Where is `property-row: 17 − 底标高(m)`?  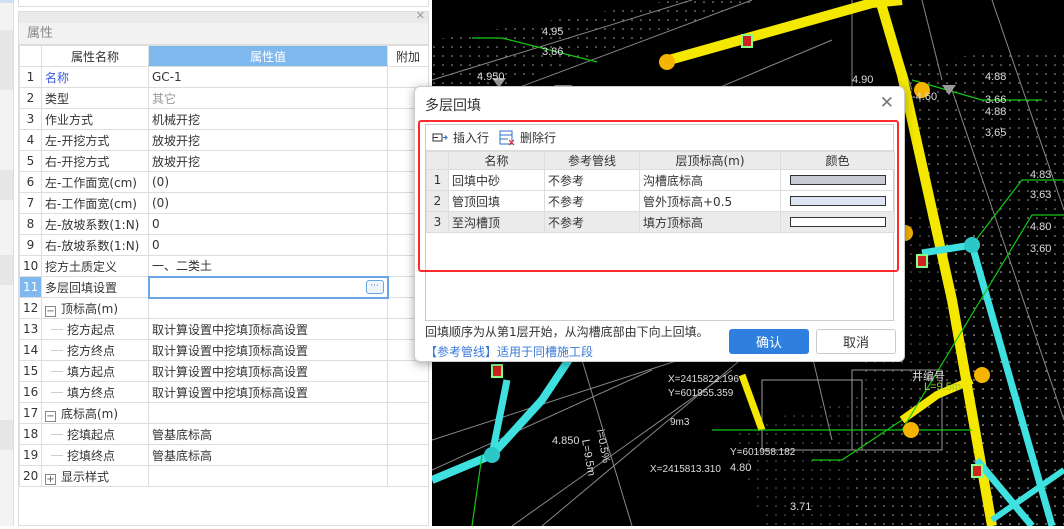 property-row: 17 − 底标高(m) is located at coordinates (224, 413).